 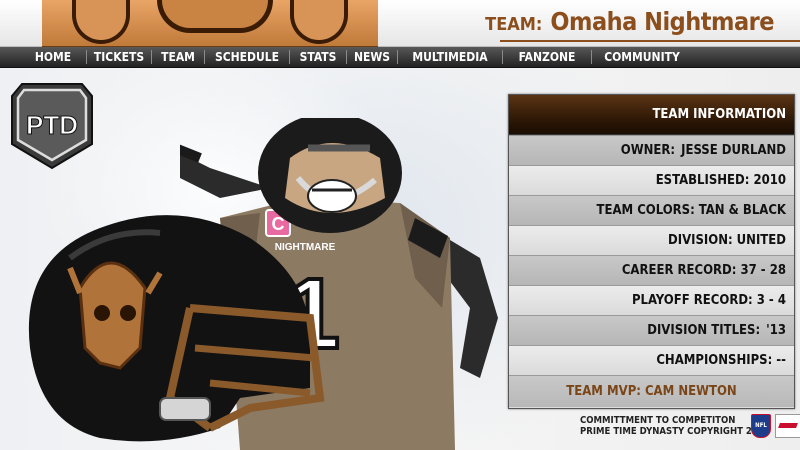 I want to click on logo-horn-right, so click(x=319, y=22).